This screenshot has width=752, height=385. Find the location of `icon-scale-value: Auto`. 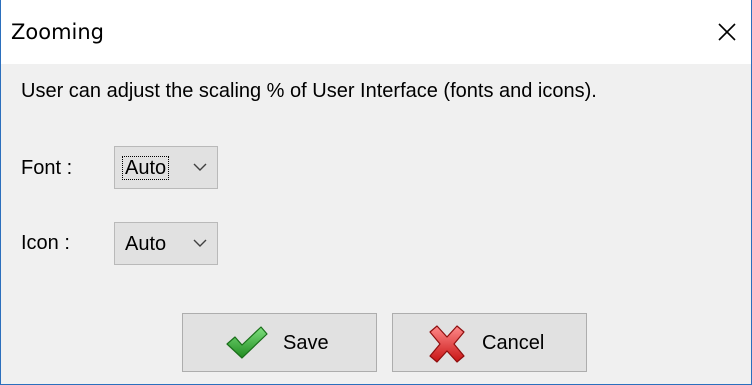

icon-scale-value: Auto is located at coordinates (146, 244).